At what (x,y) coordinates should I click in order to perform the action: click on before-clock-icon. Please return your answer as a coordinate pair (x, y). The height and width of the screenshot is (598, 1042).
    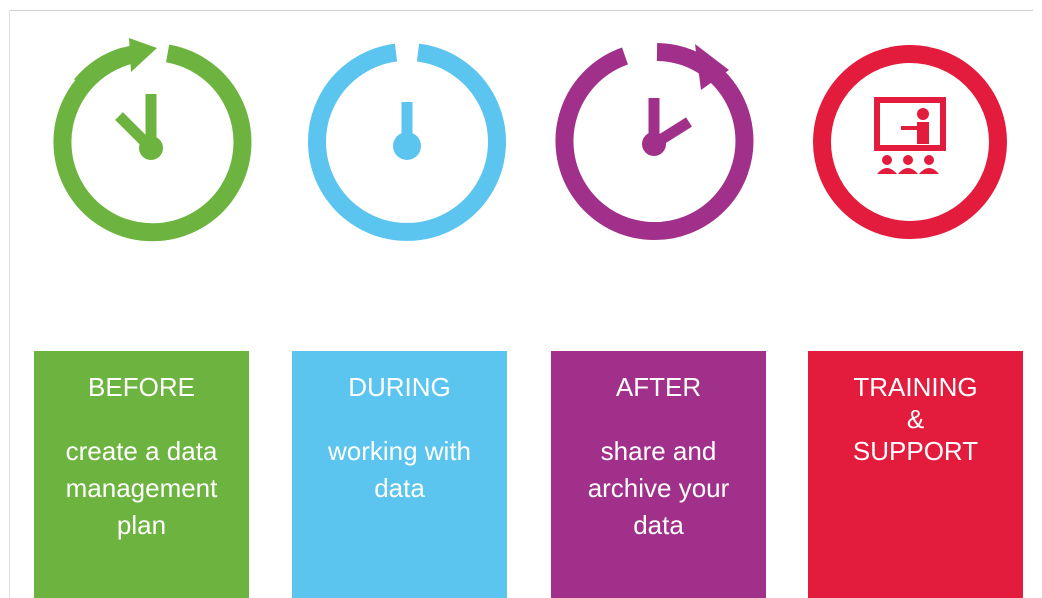
    Looking at the image, I should click on (152, 142).